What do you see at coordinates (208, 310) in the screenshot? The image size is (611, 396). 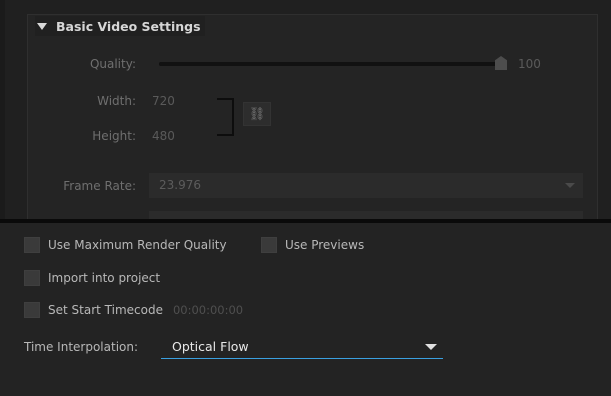 I see `start-timecode-value: 00:00:00:00` at bounding box center [208, 310].